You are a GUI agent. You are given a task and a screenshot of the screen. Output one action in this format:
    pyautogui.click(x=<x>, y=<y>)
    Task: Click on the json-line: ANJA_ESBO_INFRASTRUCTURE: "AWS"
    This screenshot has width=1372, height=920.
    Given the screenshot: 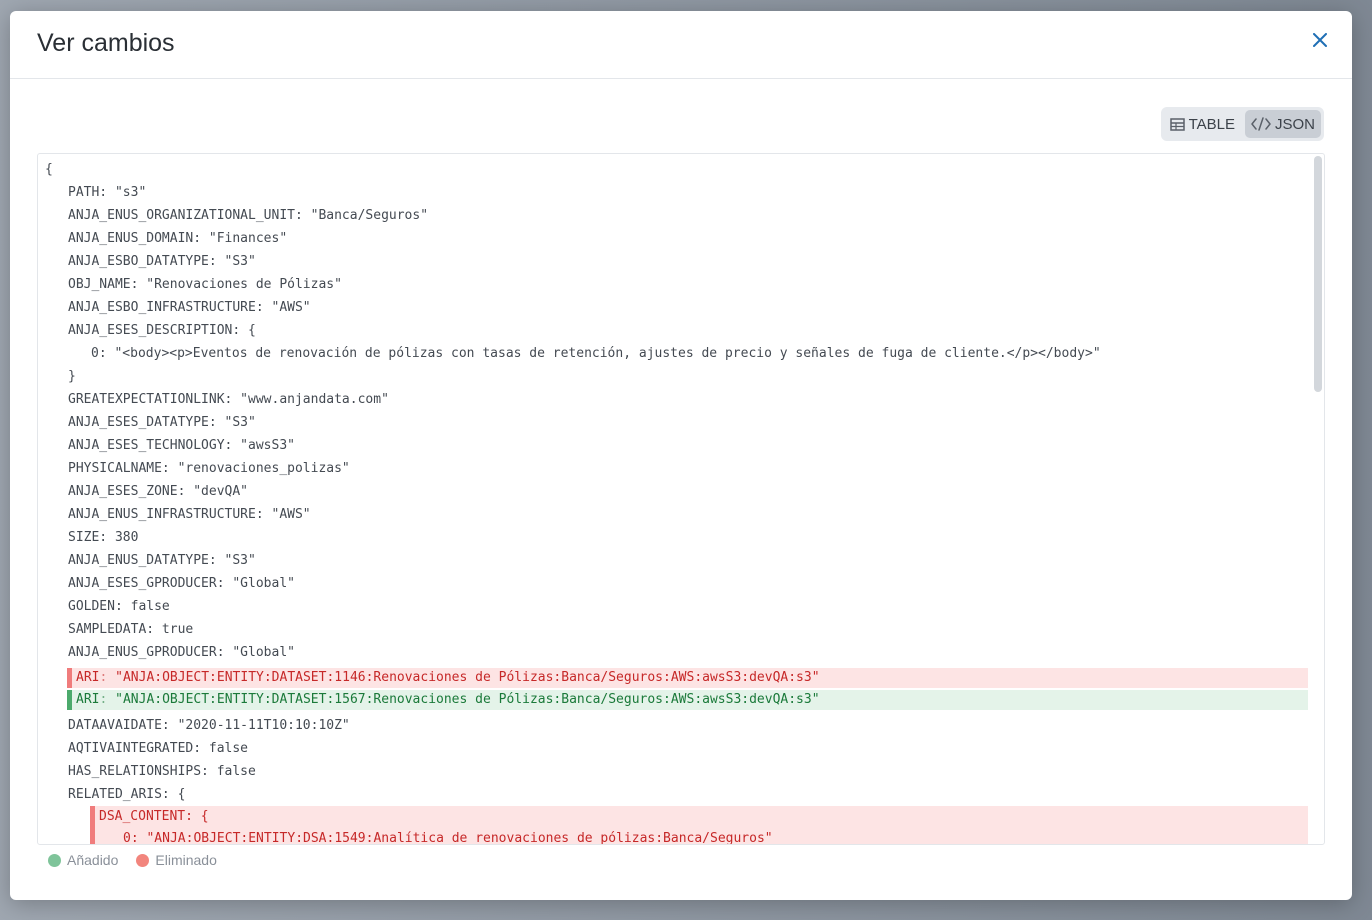 What is the action you would take?
    pyautogui.click(x=189, y=307)
    